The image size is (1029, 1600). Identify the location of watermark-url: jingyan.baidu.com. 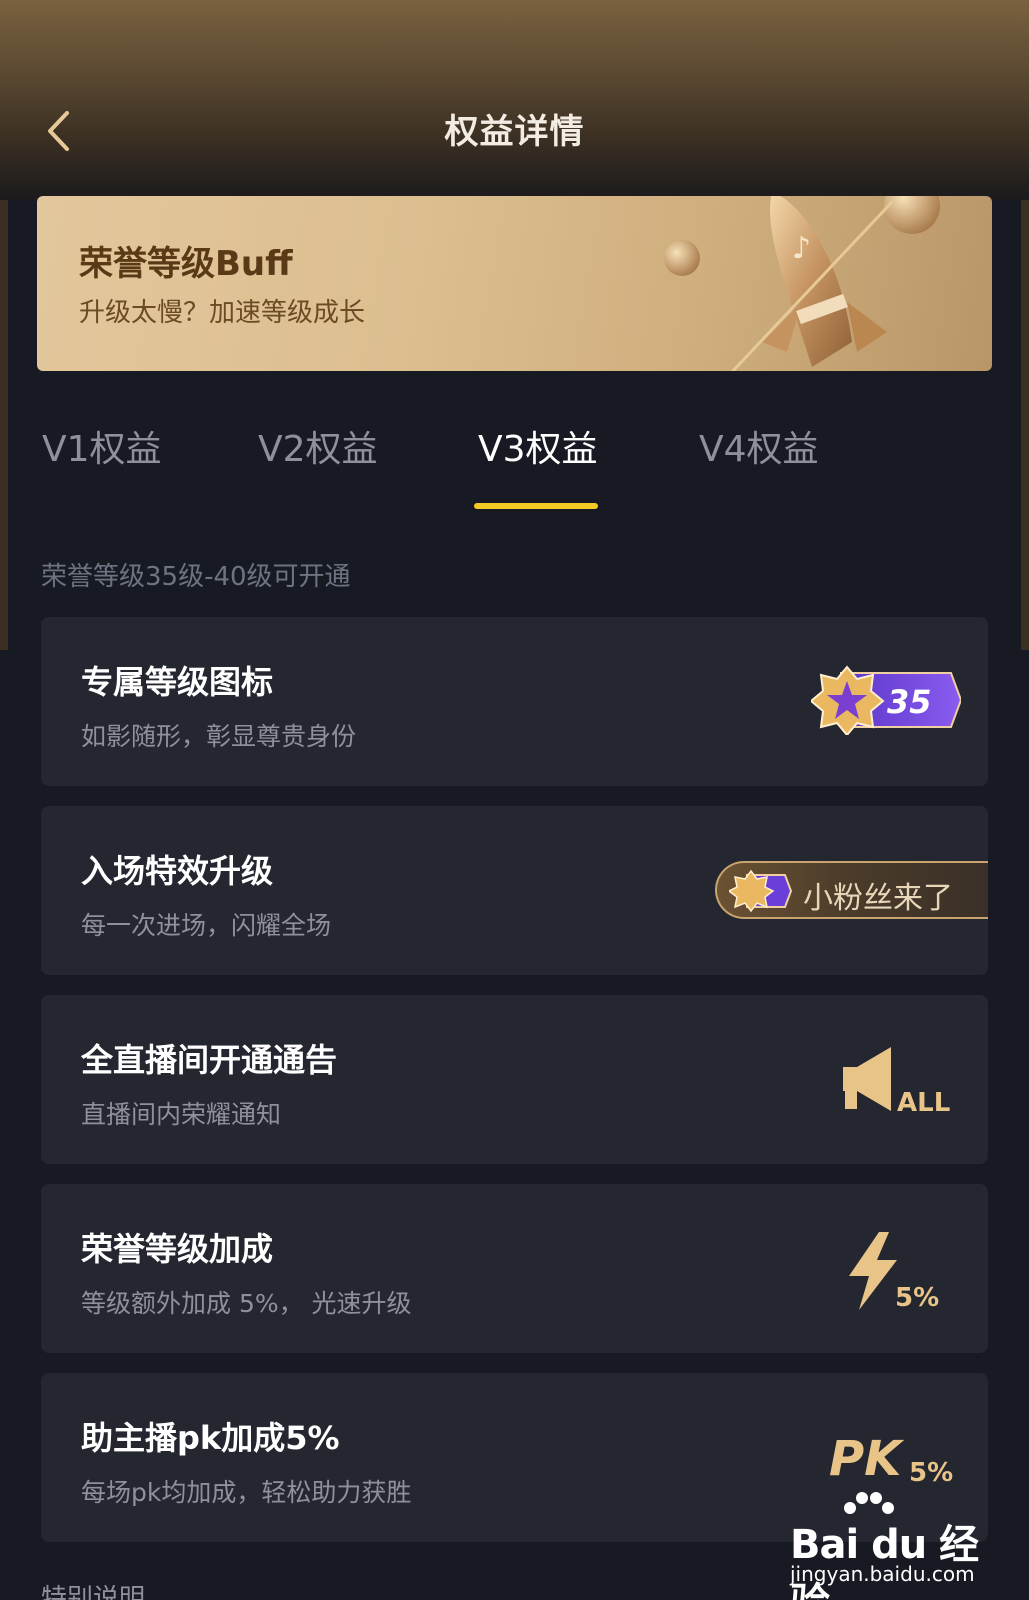
(882, 1574).